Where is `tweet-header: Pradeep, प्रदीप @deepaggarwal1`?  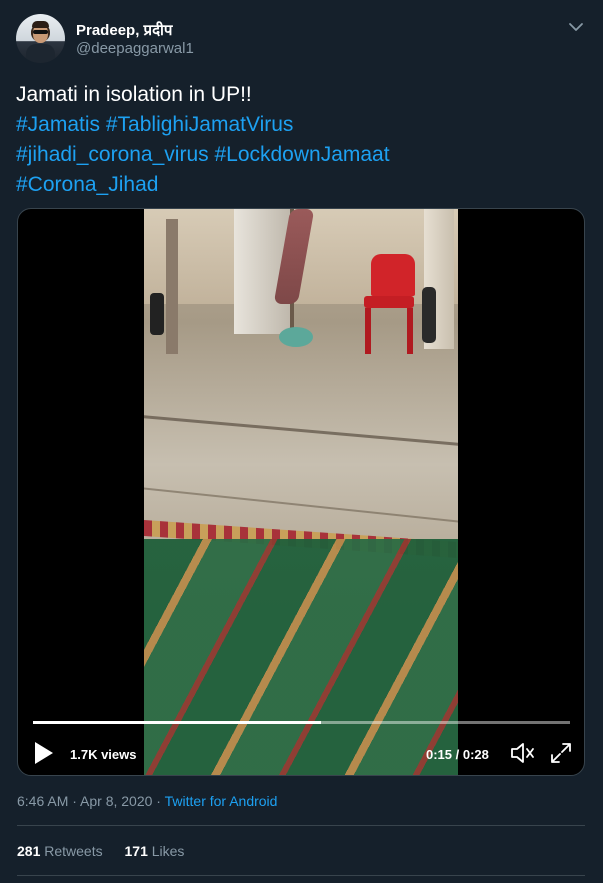
tweet-header: Pradeep, प्रदीप @deepaggarwal1 is located at coordinates (301, 38).